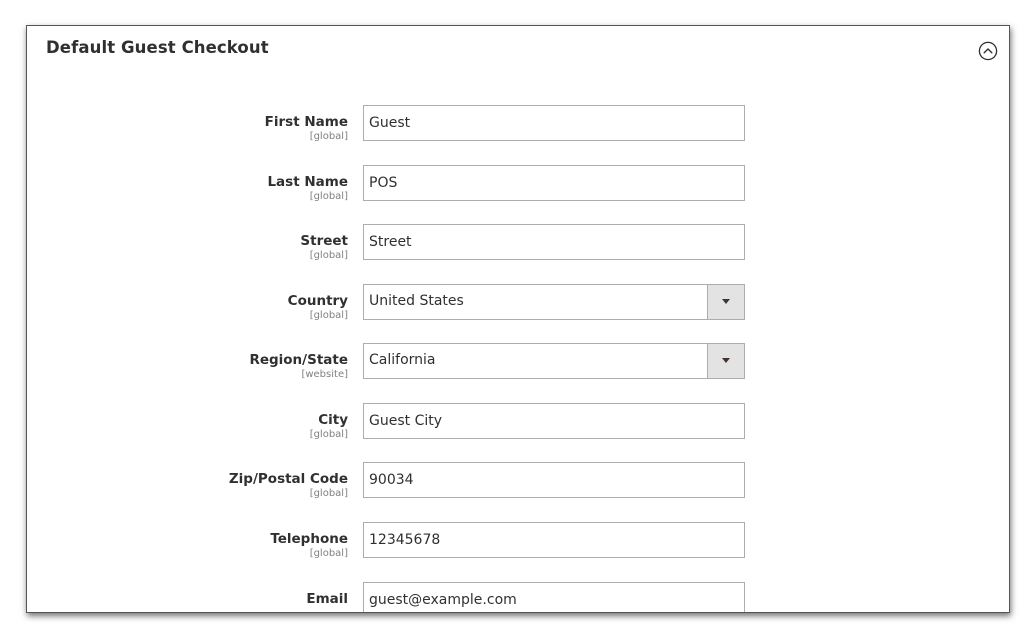 The image size is (1035, 638). Describe the element at coordinates (554, 123) in the screenshot. I see `first-name-input` at that location.